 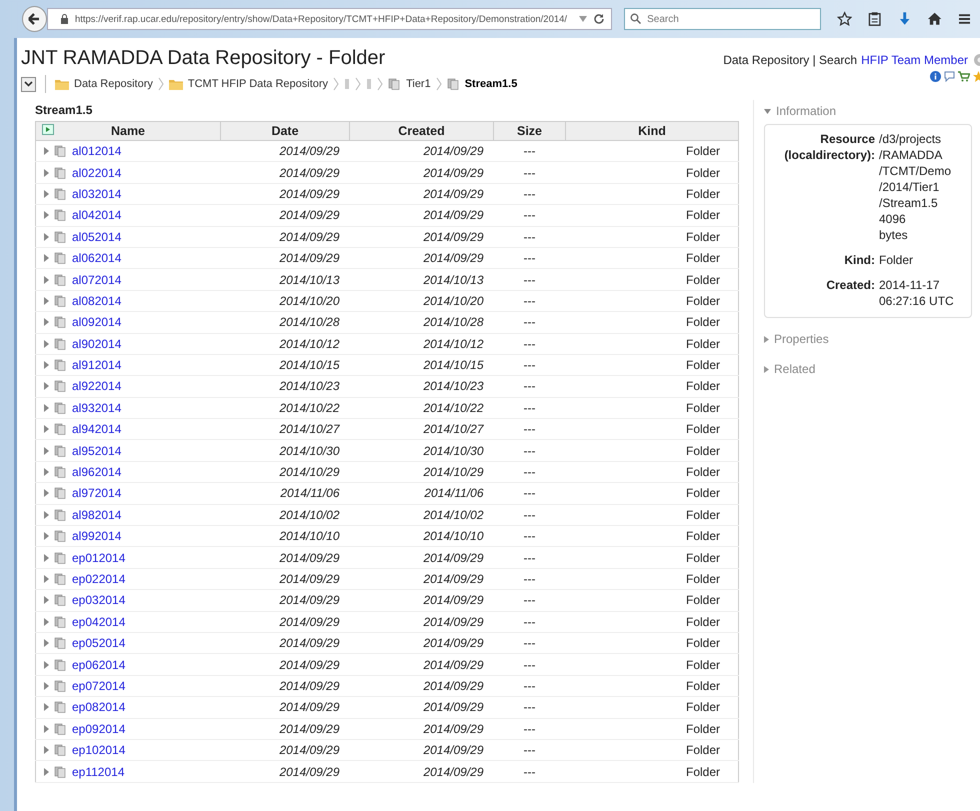 I want to click on date-cell: 2014/10/23, so click(x=309, y=386).